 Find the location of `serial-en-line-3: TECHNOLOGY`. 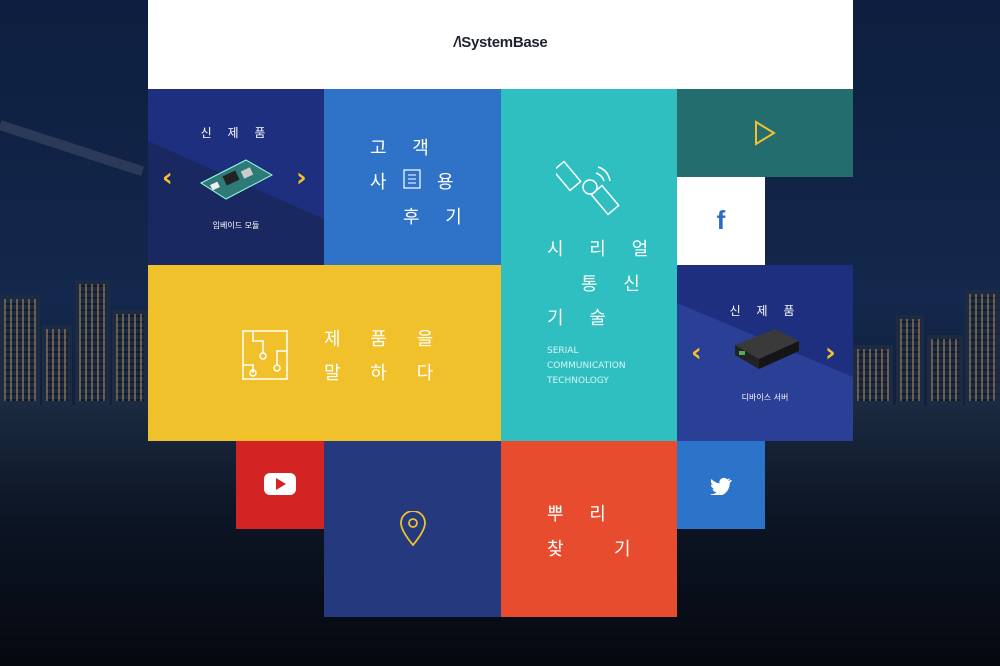

serial-en-line-3: TECHNOLOGY is located at coordinates (578, 381).